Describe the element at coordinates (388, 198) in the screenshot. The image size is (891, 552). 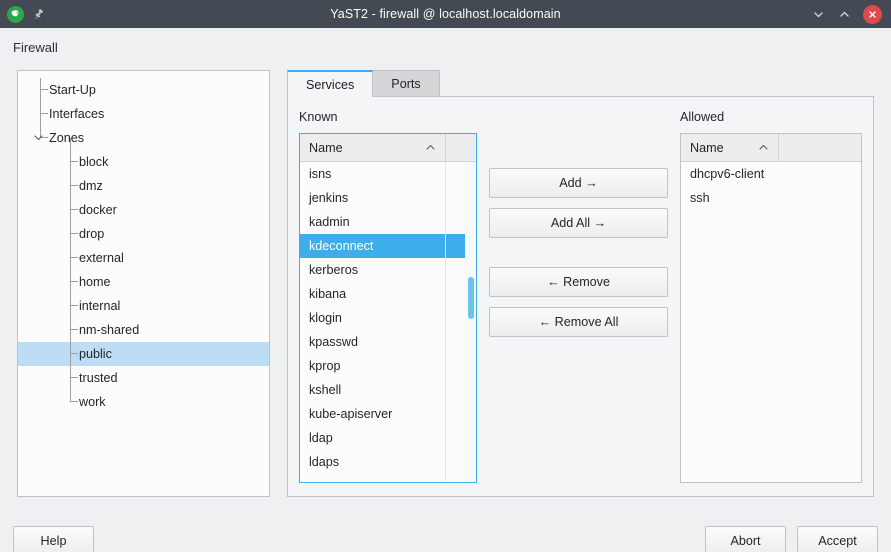
I see `known-service-row: jenkins` at that location.